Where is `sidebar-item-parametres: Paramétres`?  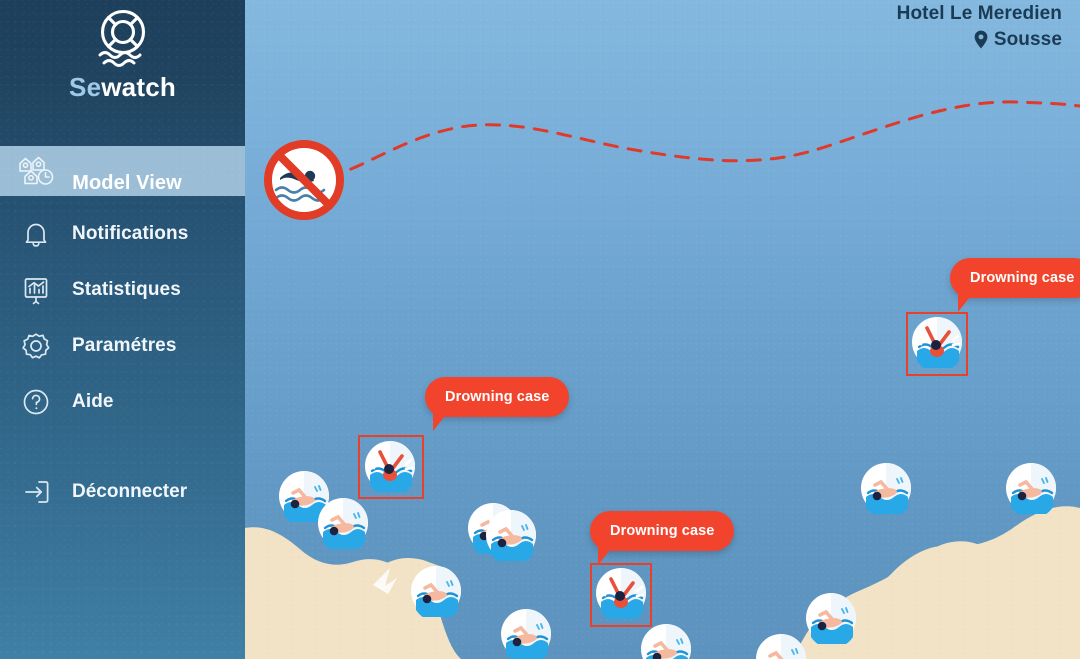
sidebar-item-parametres: Paramétres is located at coordinates (122, 346).